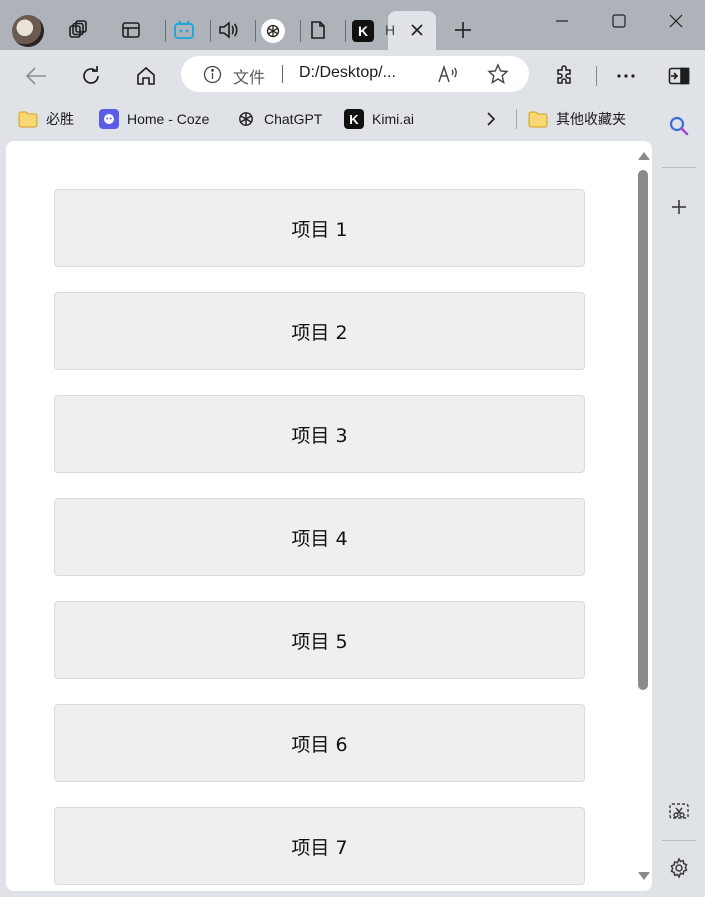 Image resolution: width=705 pixels, height=897 pixels. I want to click on bookmark-chatgpt: ChatGPT, so click(279, 119).